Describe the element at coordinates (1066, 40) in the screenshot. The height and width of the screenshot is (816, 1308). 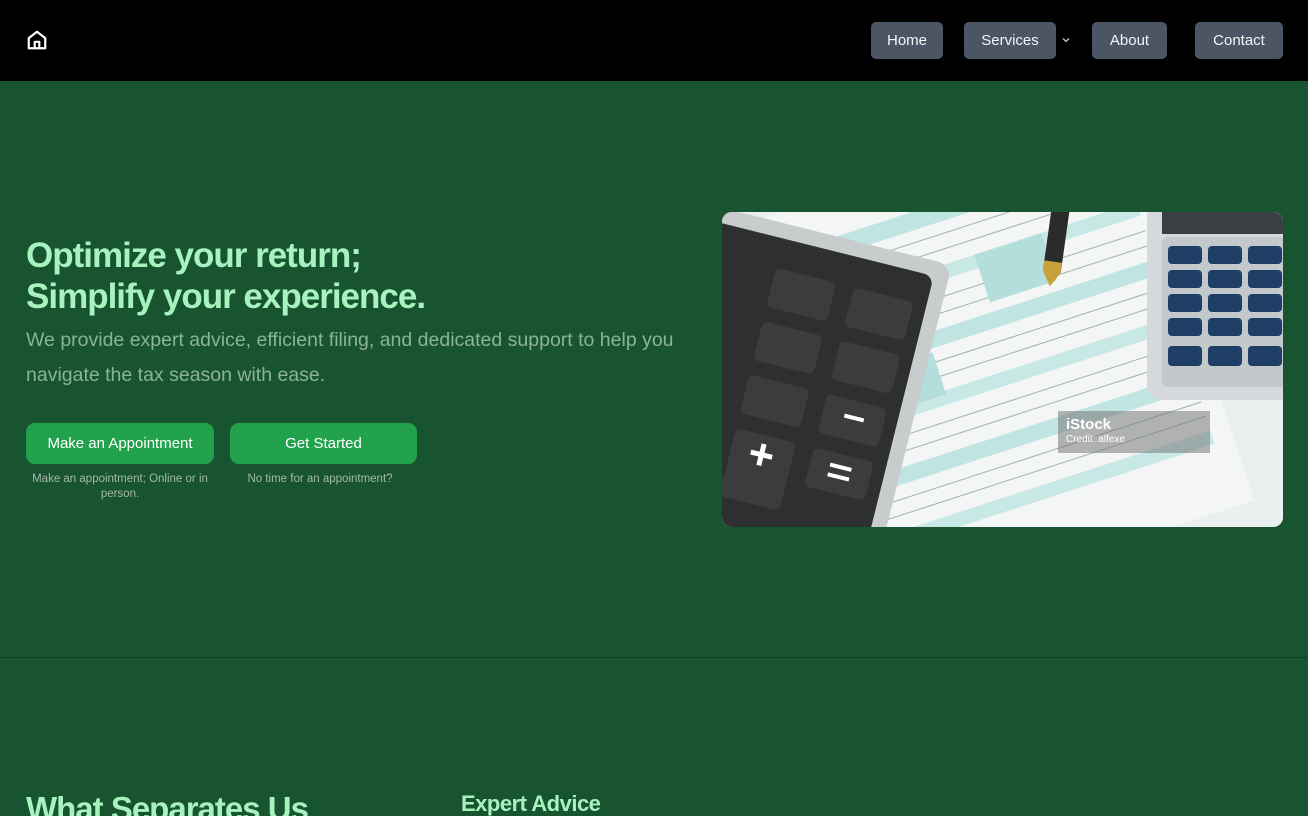
I see `chevron-down-icon` at that location.